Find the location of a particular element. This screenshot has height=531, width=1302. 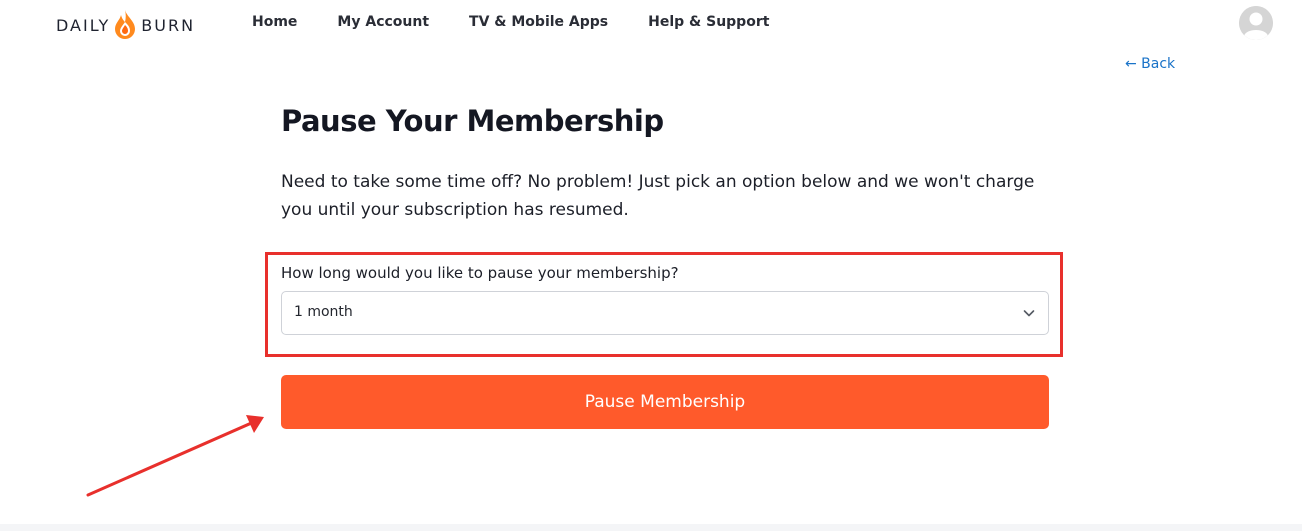

pause-membership-button: Pause Membership is located at coordinates (665, 402).